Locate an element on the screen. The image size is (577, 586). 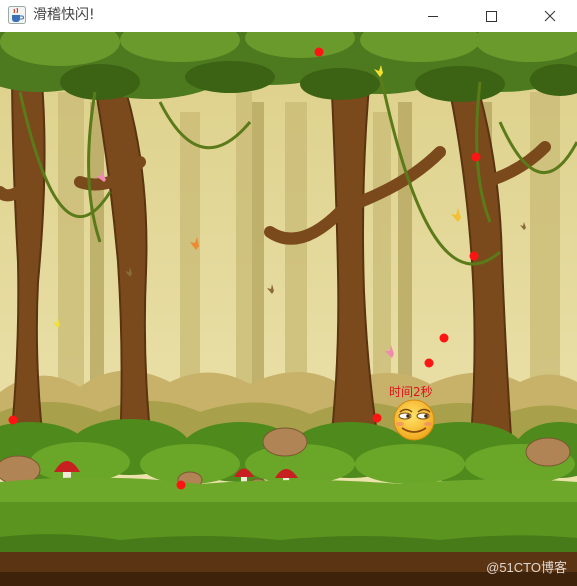
survival-timer: 时间2秒 is located at coordinates (411, 392).